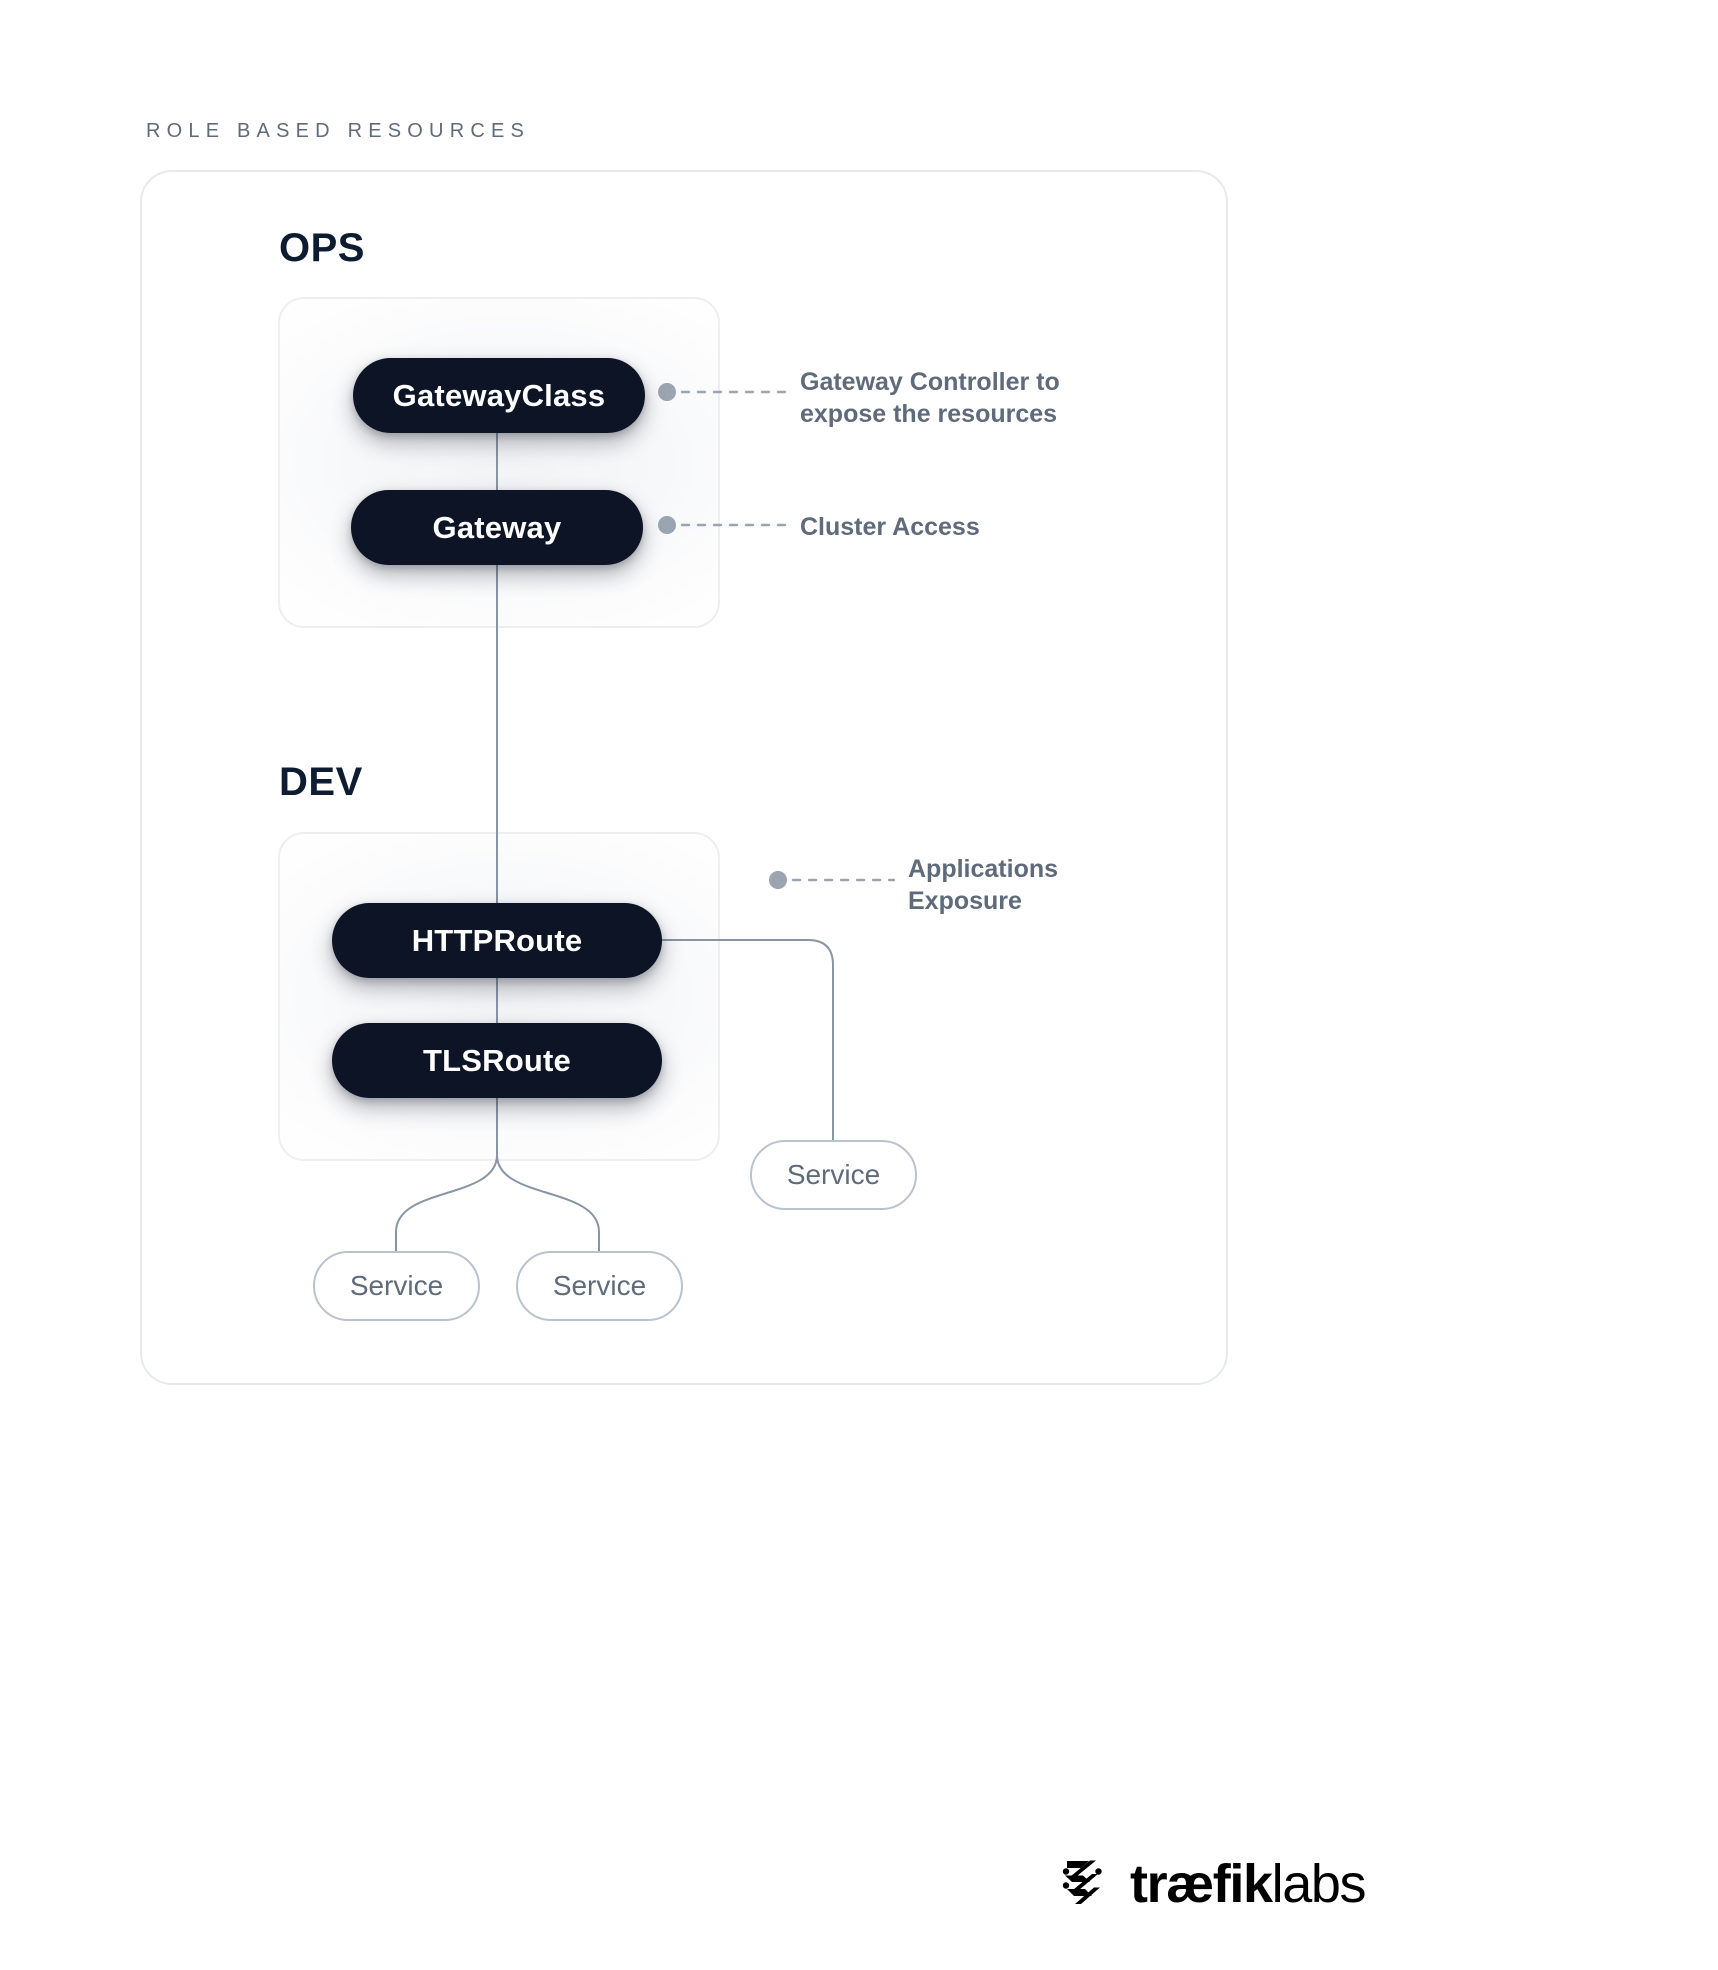 This screenshot has height=1970, width=1718. I want to click on node-httproute: HTTPRoute, so click(497, 940).